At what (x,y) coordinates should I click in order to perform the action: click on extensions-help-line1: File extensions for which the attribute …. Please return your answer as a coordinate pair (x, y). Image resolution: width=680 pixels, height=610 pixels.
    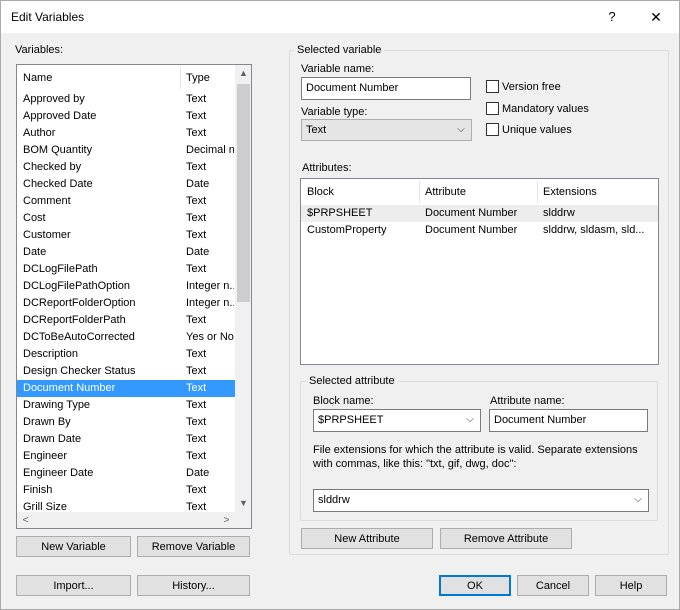
    Looking at the image, I should click on (475, 450).